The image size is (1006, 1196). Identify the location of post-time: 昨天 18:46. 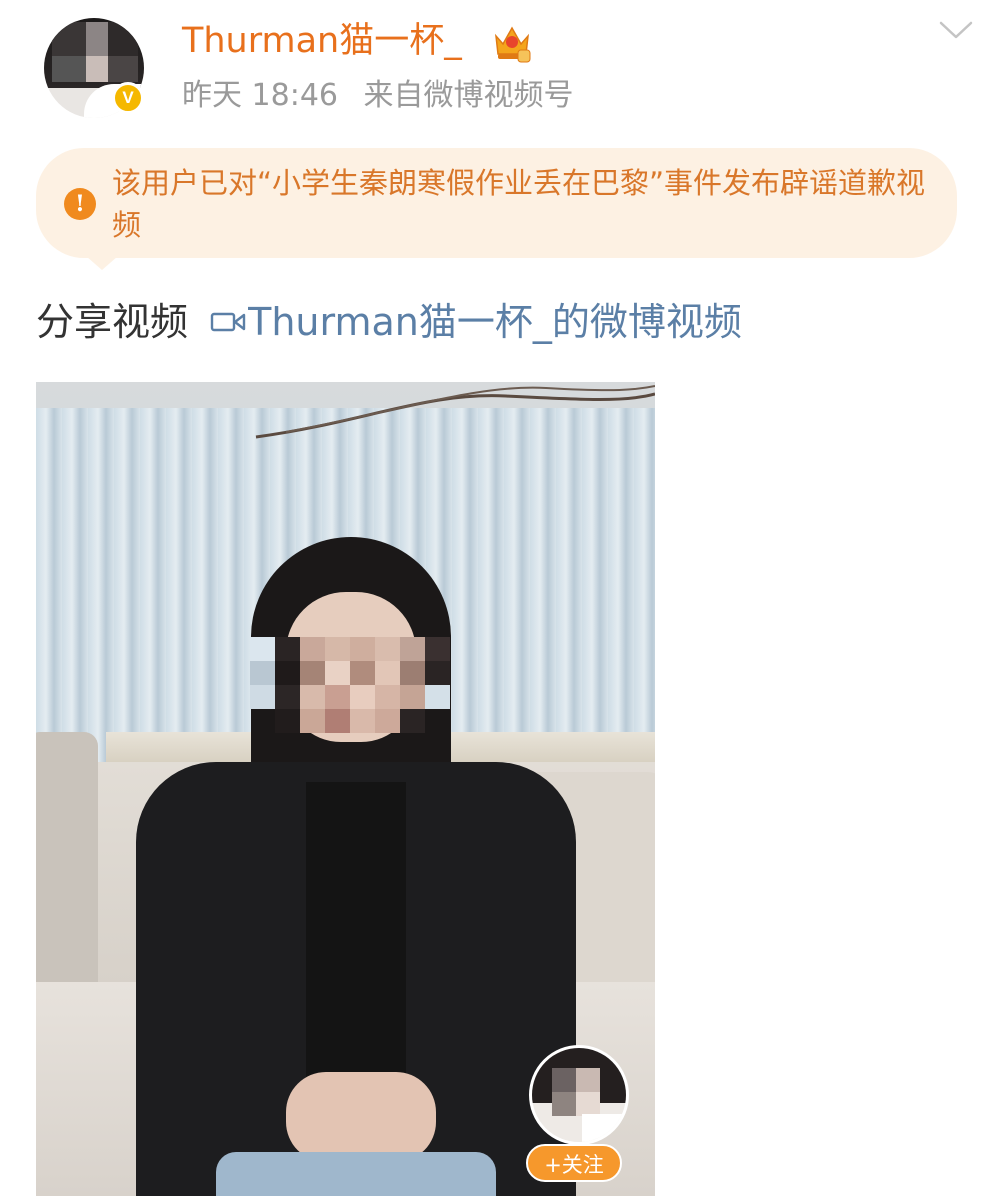
(260, 95).